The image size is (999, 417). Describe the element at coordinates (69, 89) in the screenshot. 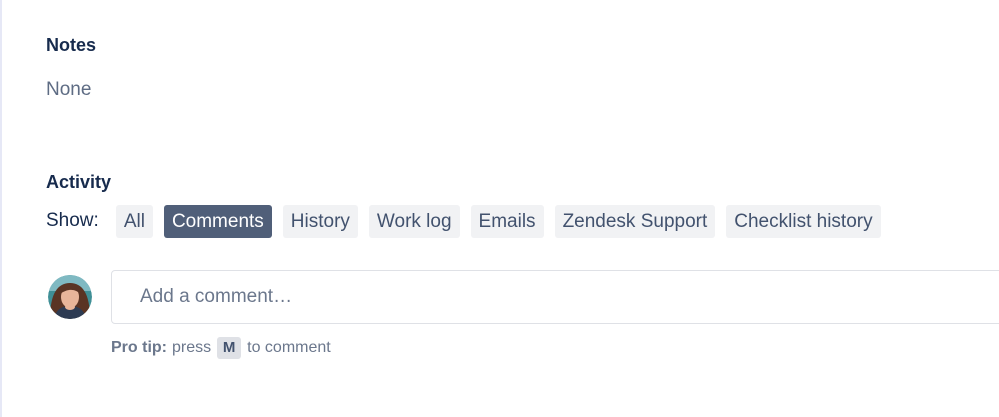

I see `notes-value: None` at that location.